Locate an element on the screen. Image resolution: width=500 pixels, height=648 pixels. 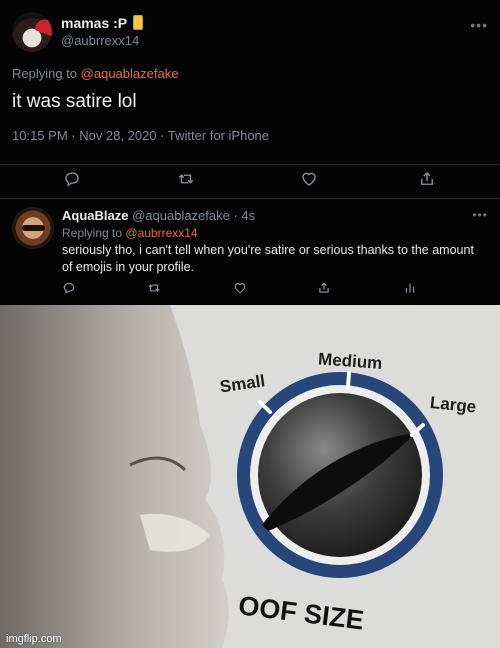
mention-link: @aubrrexx14 is located at coordinates (161, 233).